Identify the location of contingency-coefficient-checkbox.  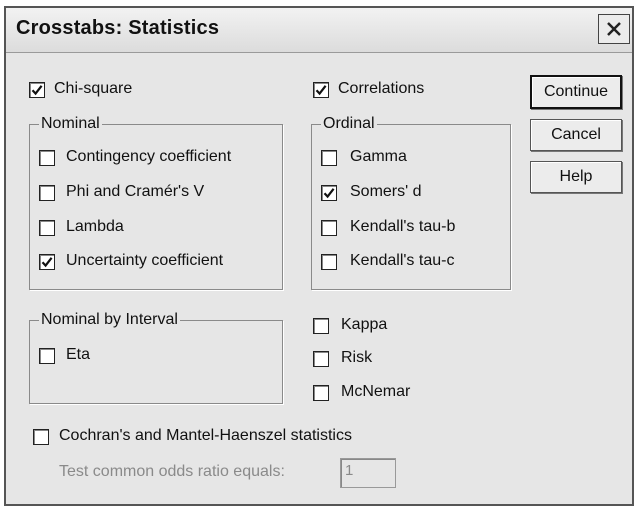
(47, 158).